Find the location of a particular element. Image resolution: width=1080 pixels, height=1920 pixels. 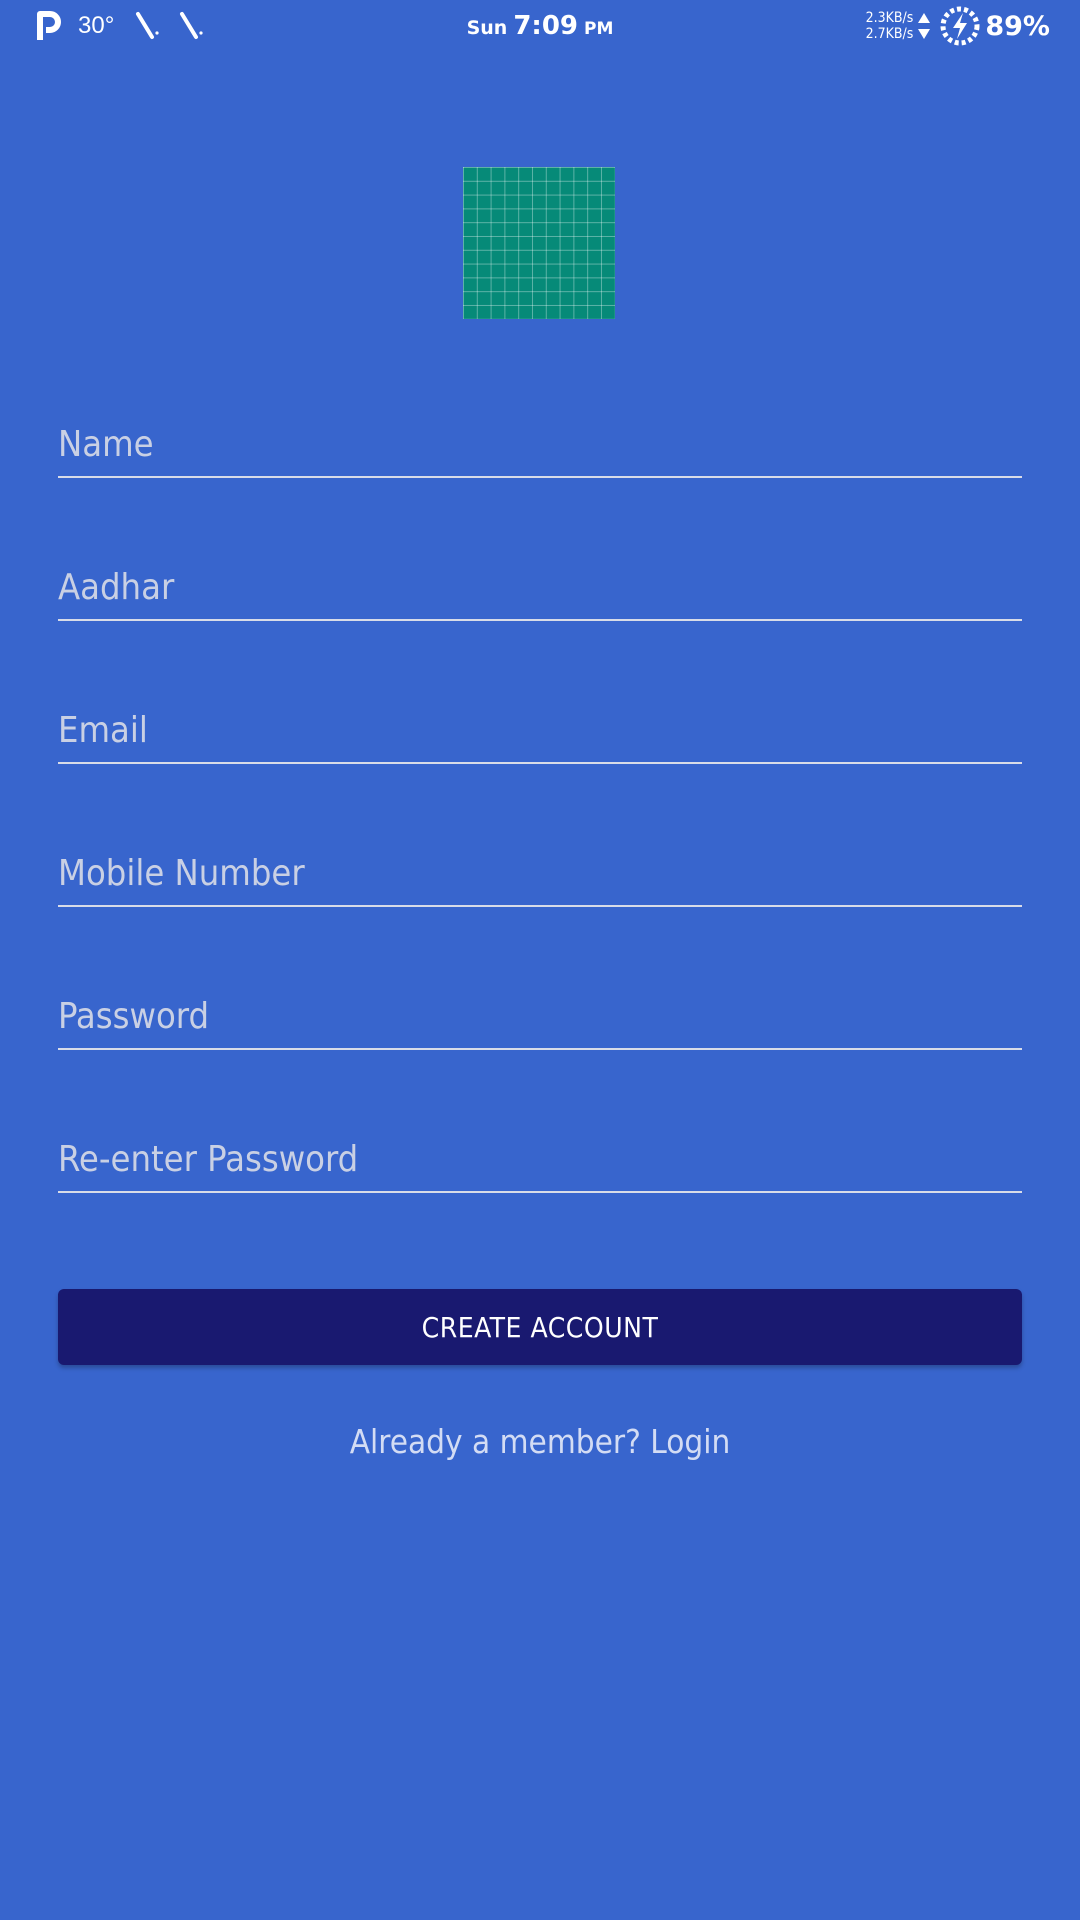

email-field-wrapper is located at coordinates (540, 767).